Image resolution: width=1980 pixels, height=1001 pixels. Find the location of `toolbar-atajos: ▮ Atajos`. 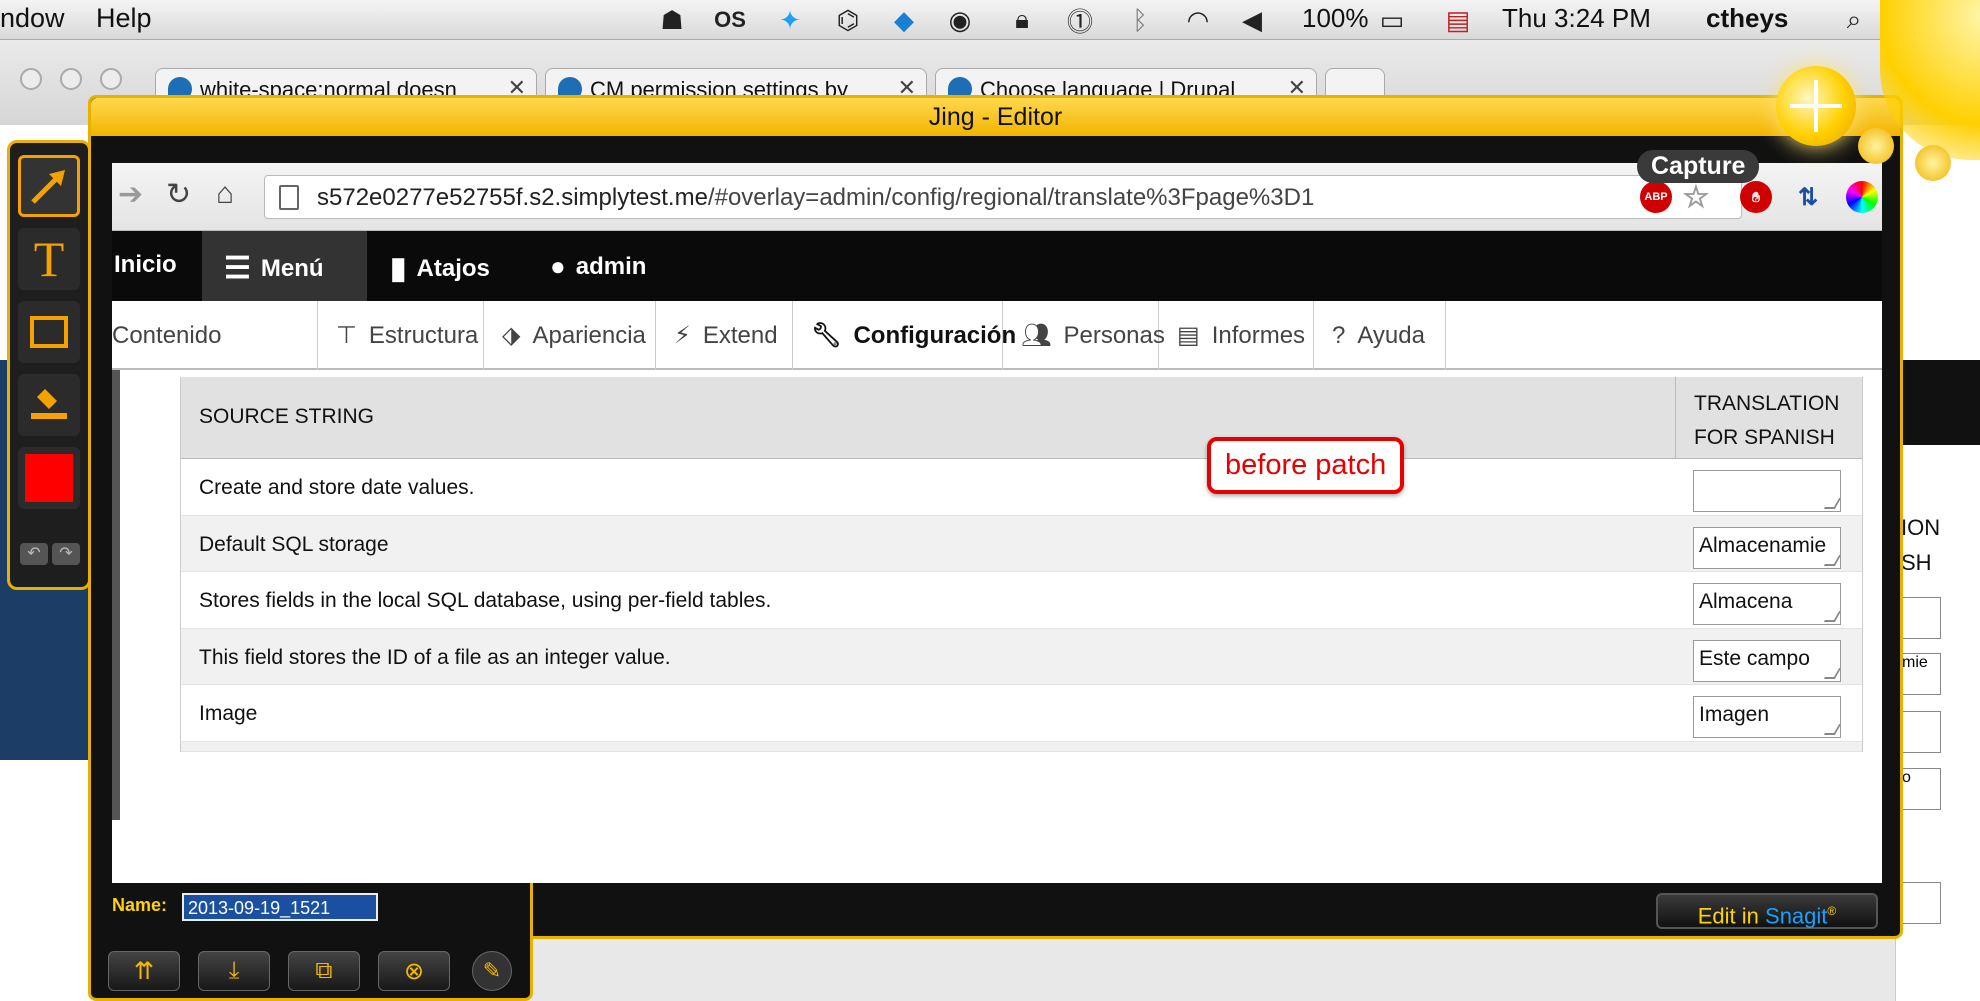

toolbar-atajos: ▮ Atajos is located at coordinates (440, 268).